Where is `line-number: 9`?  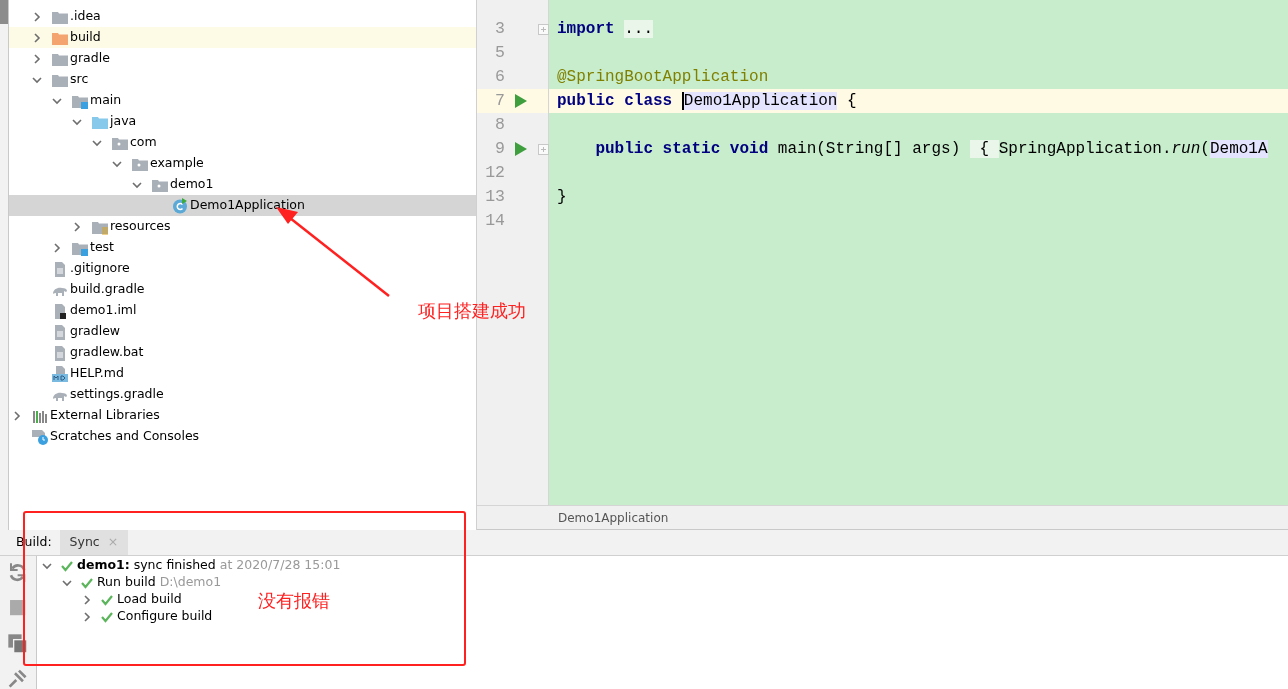 line-number: 9 is located at coordinates (499, 148).